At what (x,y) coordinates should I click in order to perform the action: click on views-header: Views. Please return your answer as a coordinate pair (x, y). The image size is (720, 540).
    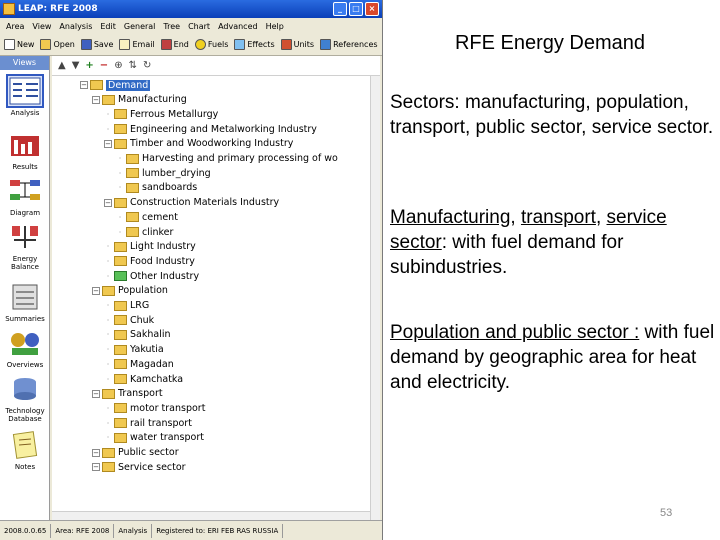
    Looking at the image, I should click on (24, 63).